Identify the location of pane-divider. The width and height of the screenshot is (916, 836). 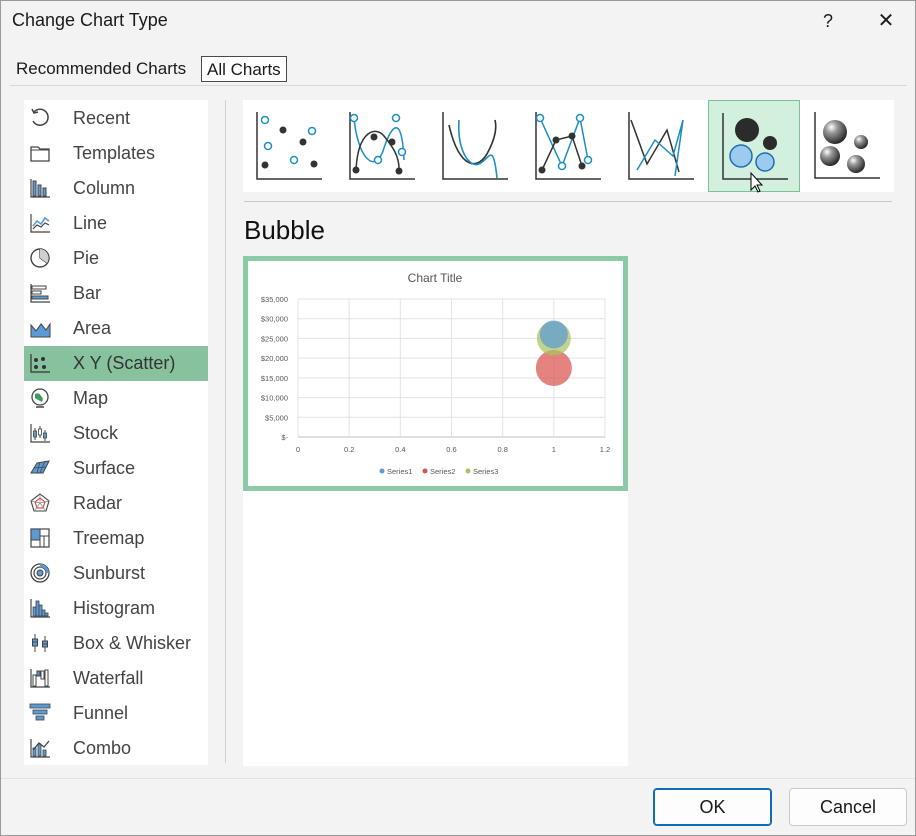
(225, 431).